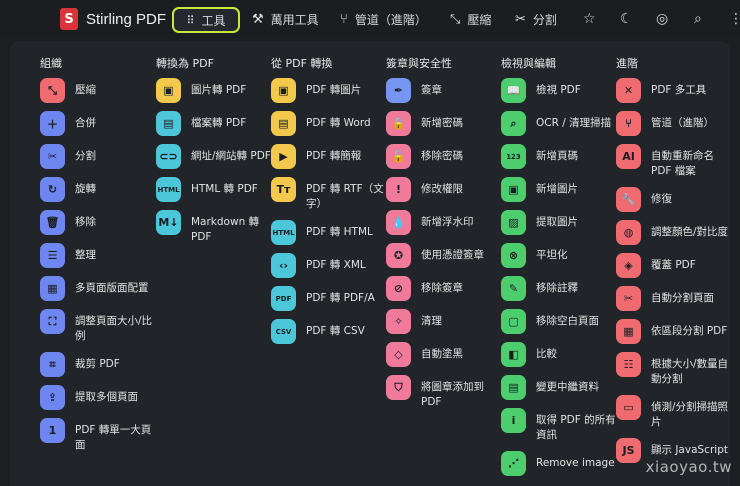 This screenshot has height=486, width=740. What do you see at coordinates (398, 123) in the screenshot?
I see `lock-icon: 🔒` at bounding box center [398, 123].